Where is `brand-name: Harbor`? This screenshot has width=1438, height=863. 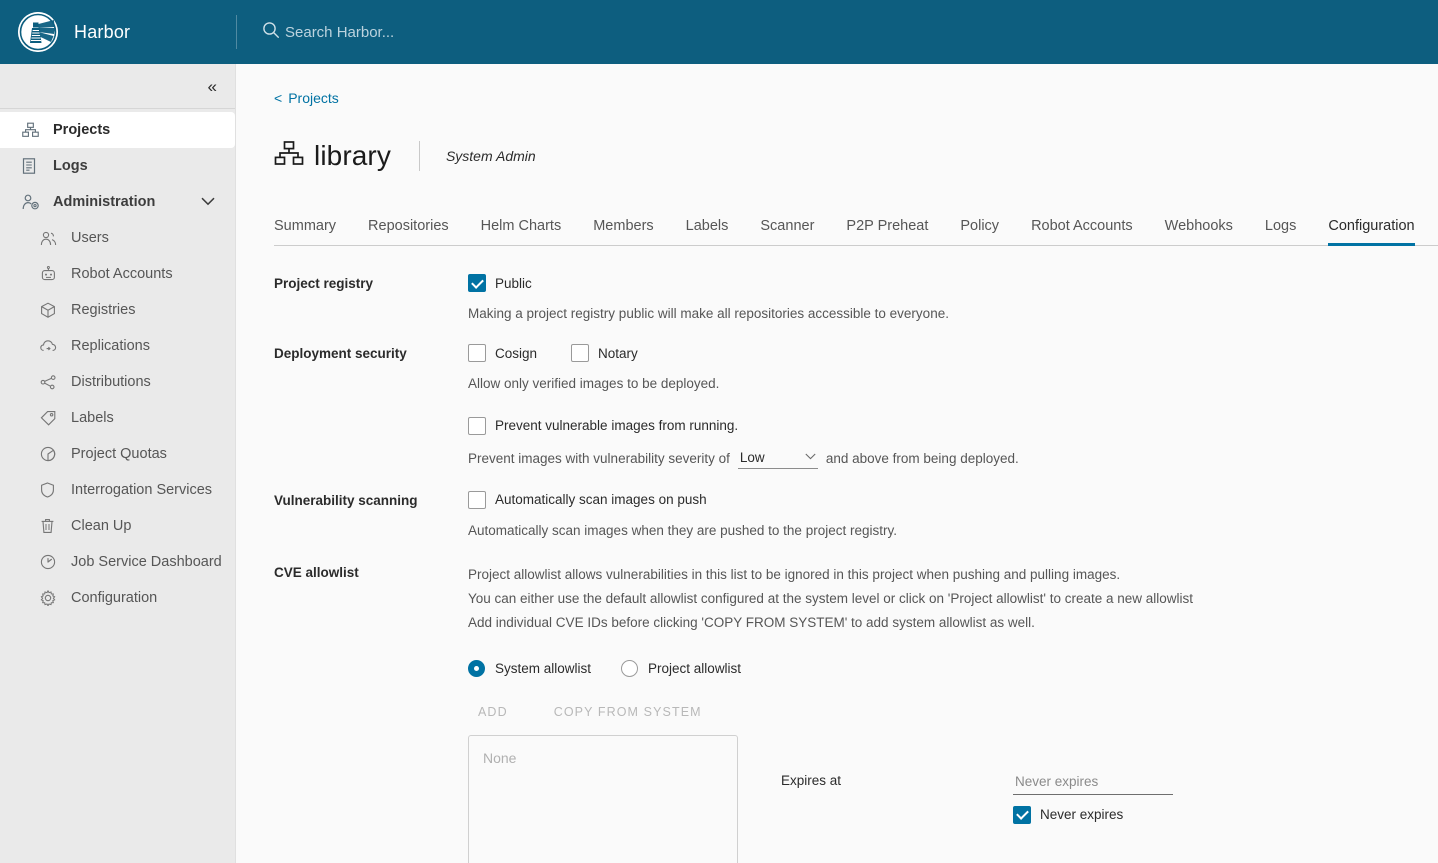 brand-name: Harbor is located at coordinates (102, 31).